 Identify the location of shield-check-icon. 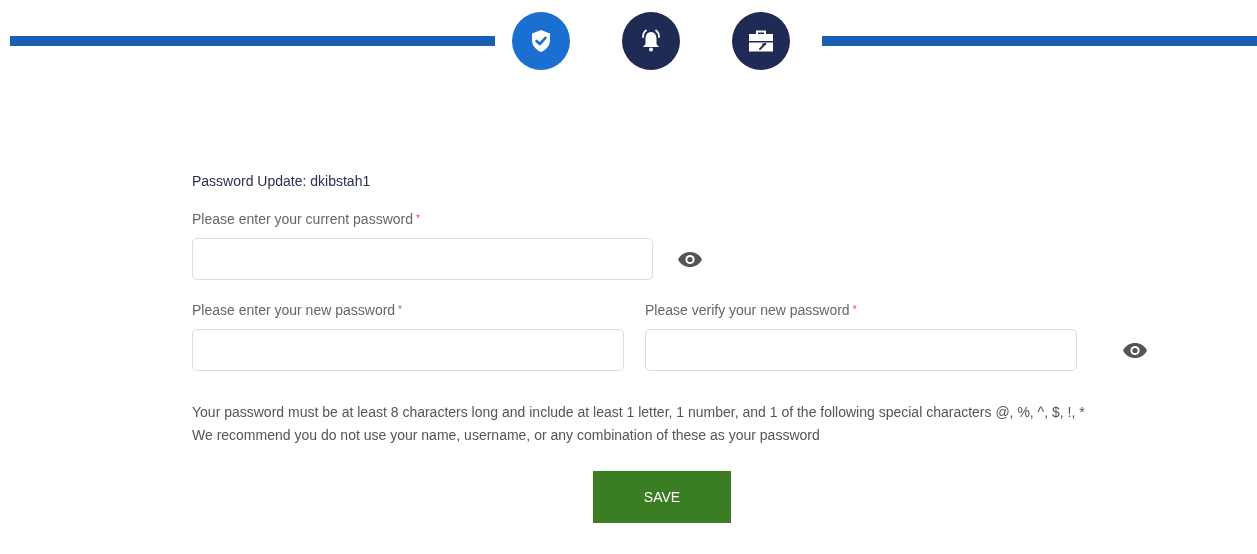
(541, 41).